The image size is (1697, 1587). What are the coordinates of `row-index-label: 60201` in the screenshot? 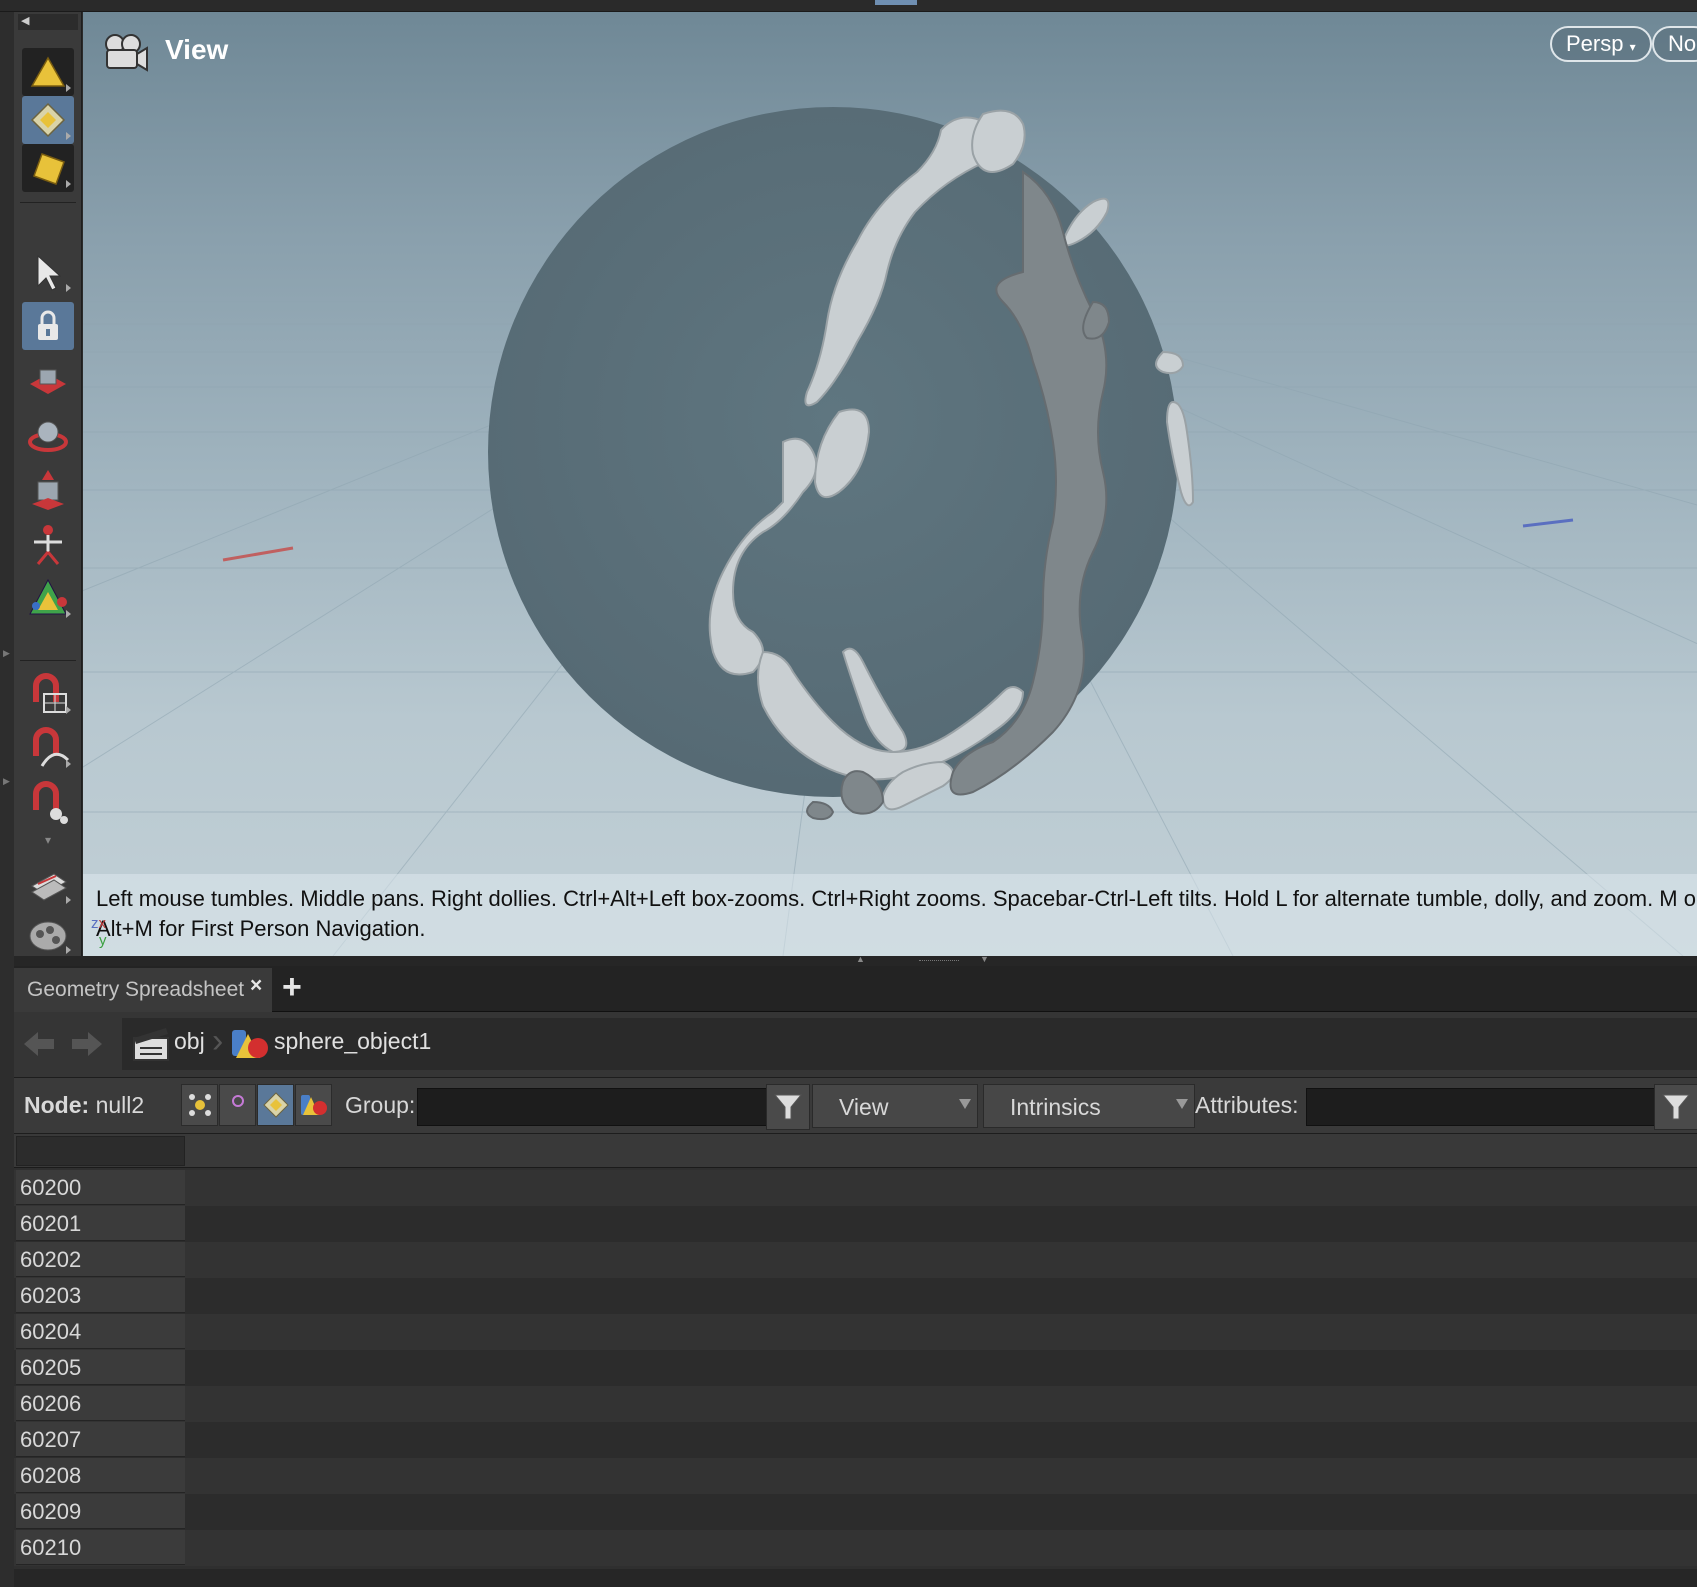 It's located at (100, 1223).